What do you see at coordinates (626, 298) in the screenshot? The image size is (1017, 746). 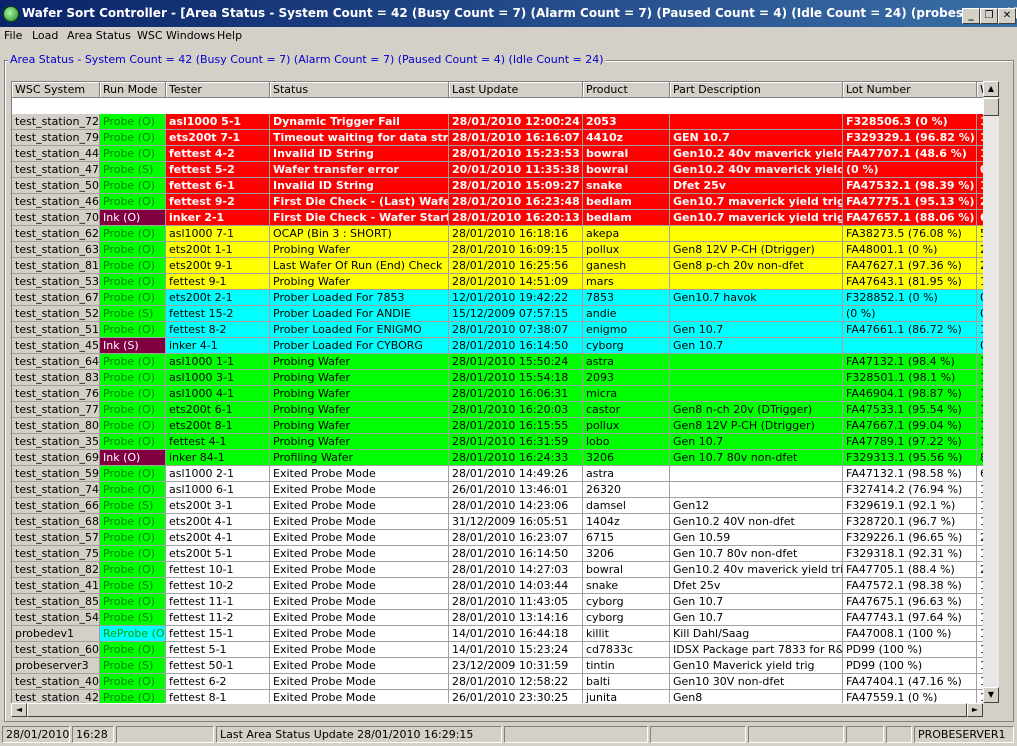 I see `cell-product: 7853` at bounding box center [626, 298].